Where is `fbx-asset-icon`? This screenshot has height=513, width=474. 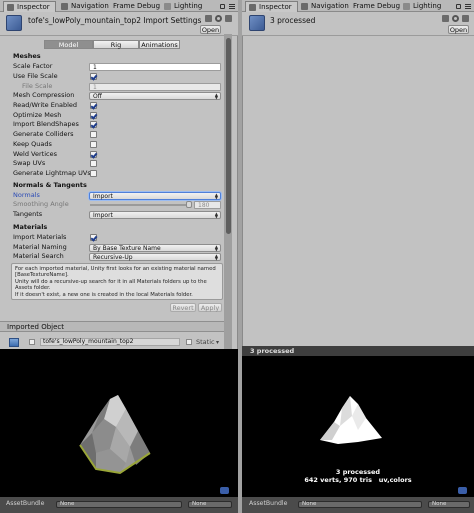 fbx-asset-icon is located at coordinates (14, 23).